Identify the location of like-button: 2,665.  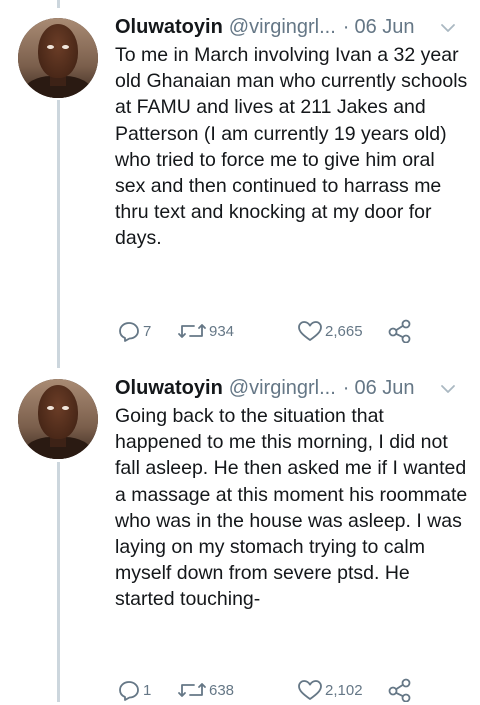
(330, 331).